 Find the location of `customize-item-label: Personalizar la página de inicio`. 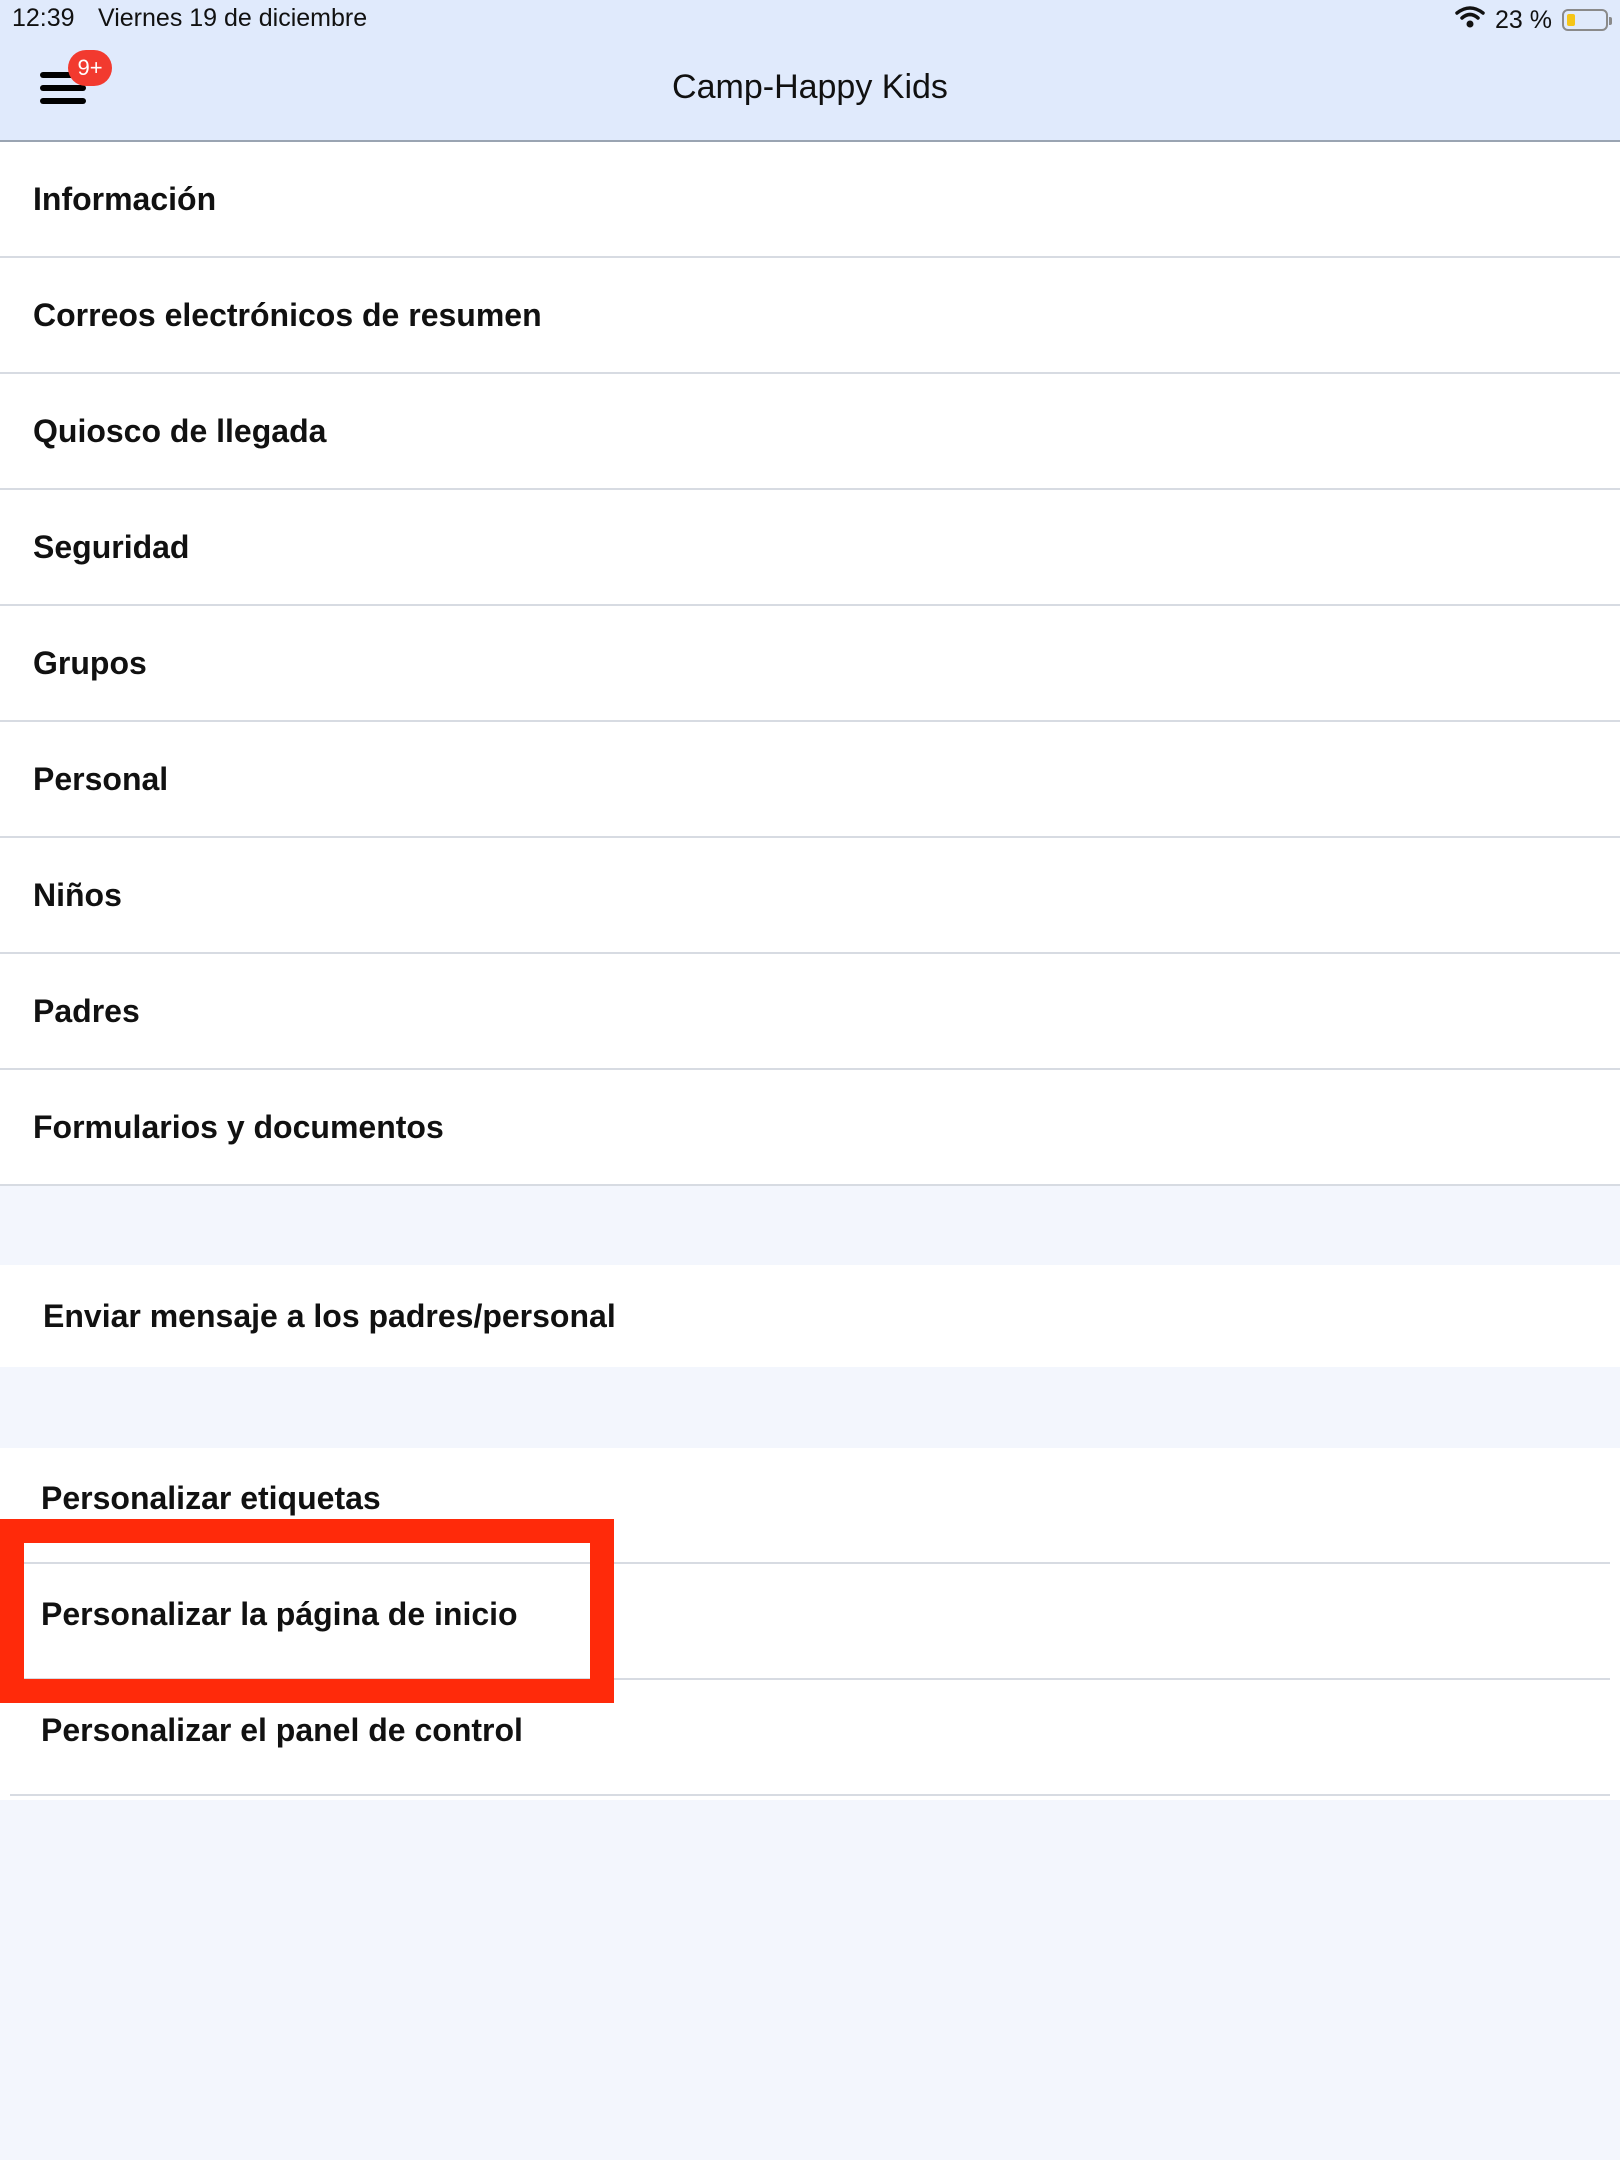

customize-item-label: Personalizar la página de inicio is located at coordinates (279, 1614).